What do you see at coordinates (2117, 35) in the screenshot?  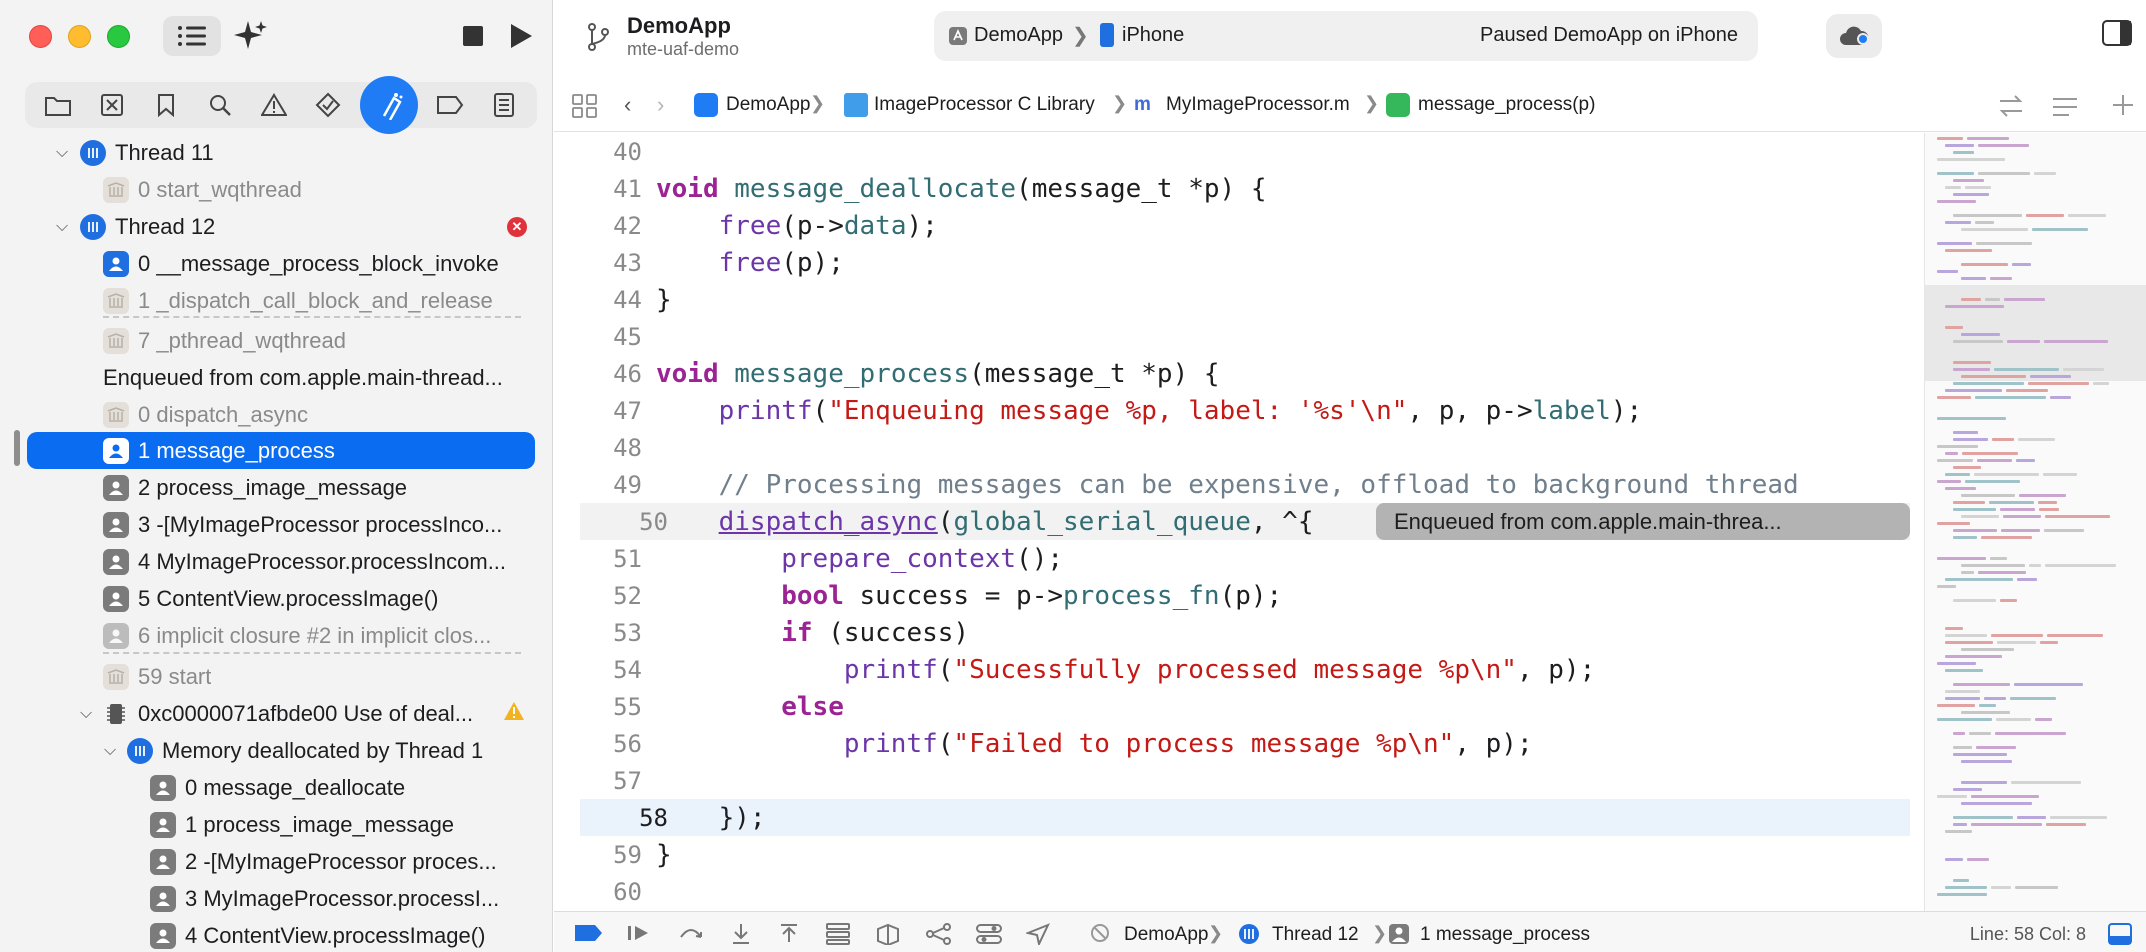 I see `inspector-toggle-button` at bounding box center [2117, 35].